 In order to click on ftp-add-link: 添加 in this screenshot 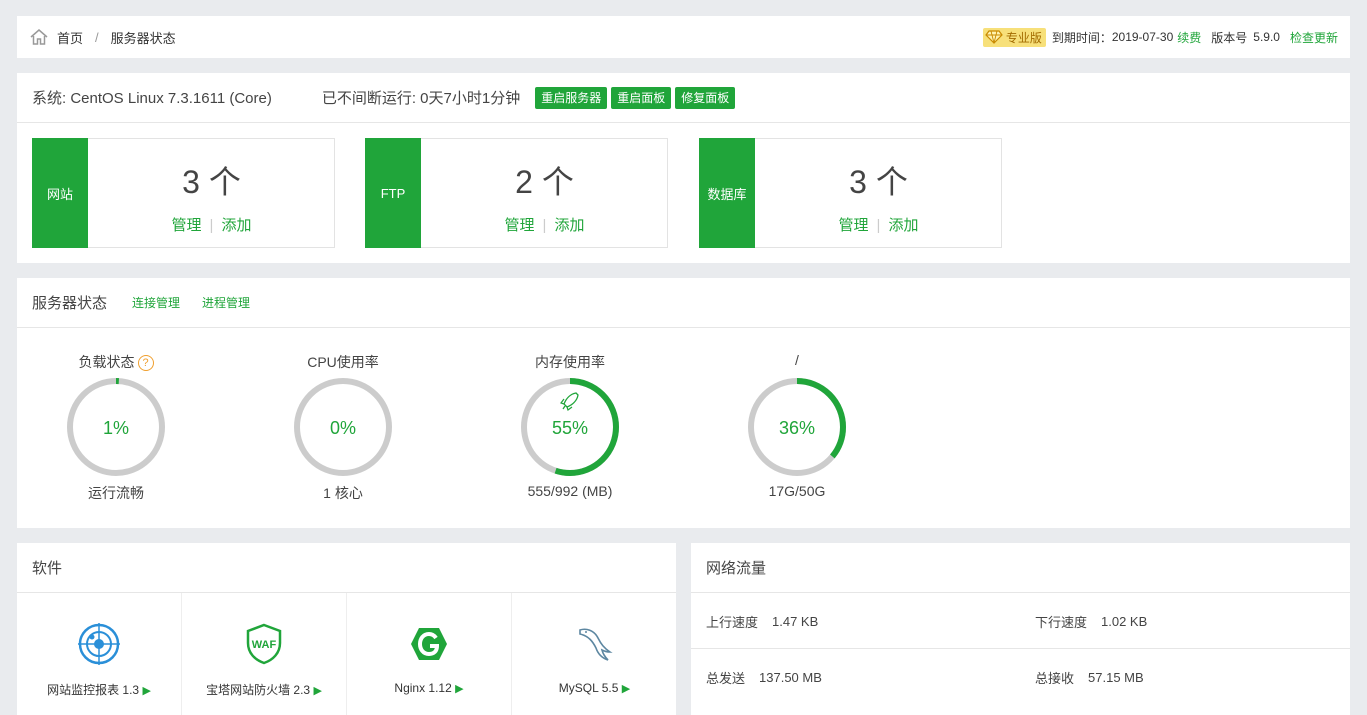, I will do `click(569, 225)`.